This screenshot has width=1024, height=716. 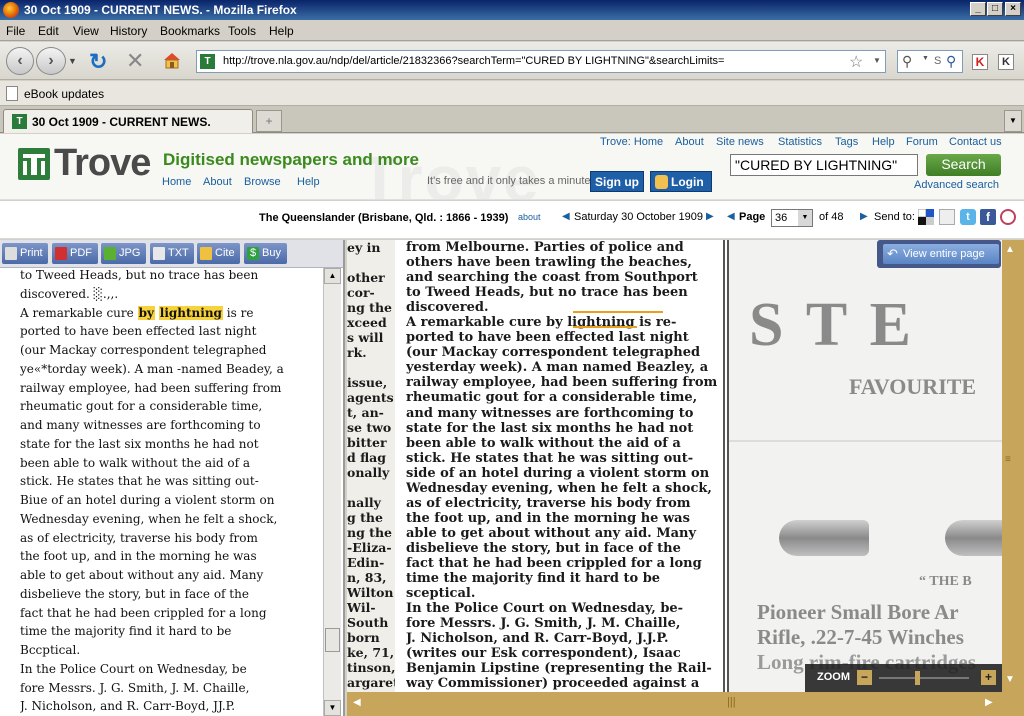 I want to click on toplink-statistics: Statistics, so click(x=800, y=142).